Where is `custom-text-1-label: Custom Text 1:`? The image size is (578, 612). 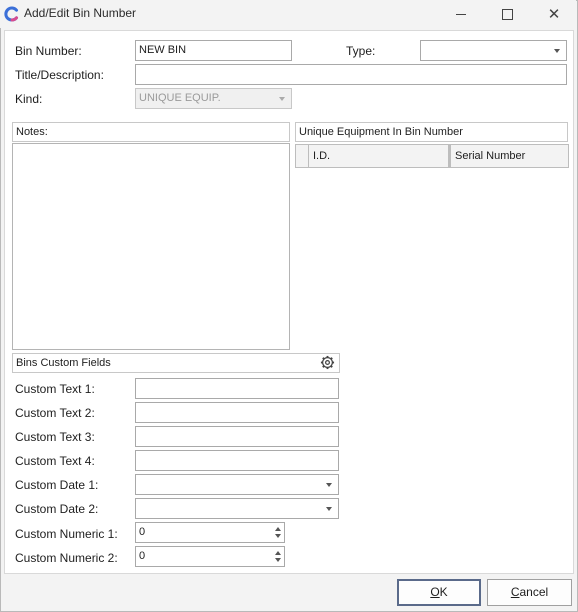 custom-text-1-label: Custom Text 1: is located at coordinates (55, 389).